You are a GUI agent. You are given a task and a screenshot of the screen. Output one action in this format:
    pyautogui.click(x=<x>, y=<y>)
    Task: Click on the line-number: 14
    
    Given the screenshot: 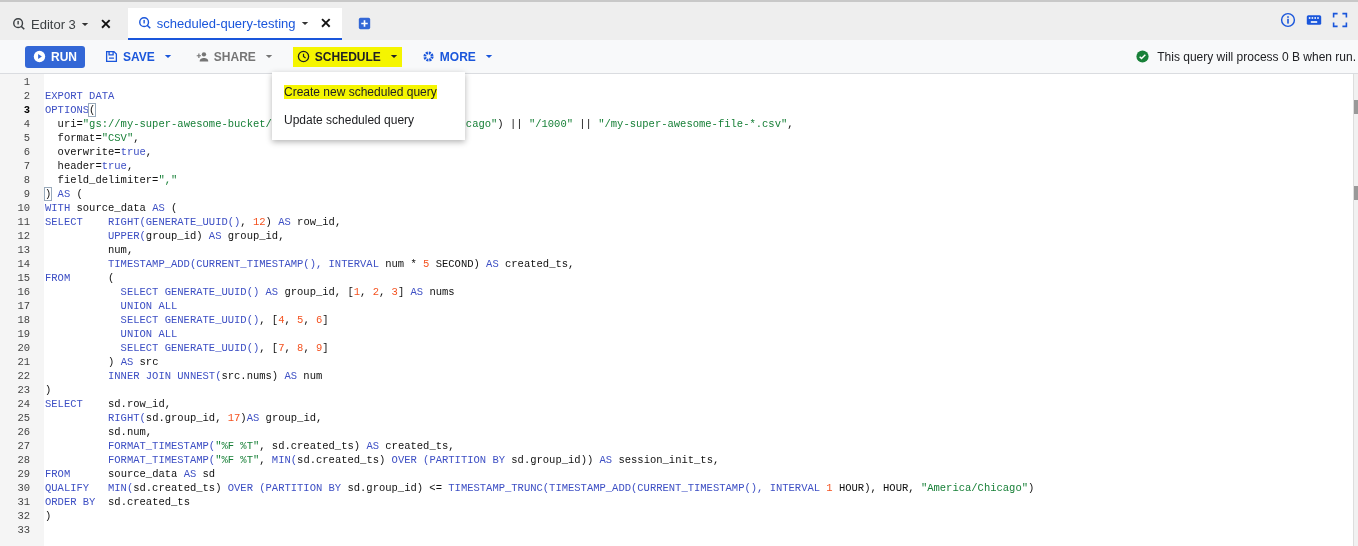 What is the action you would take?
    pyautogui.click(x=23, y=264)
    